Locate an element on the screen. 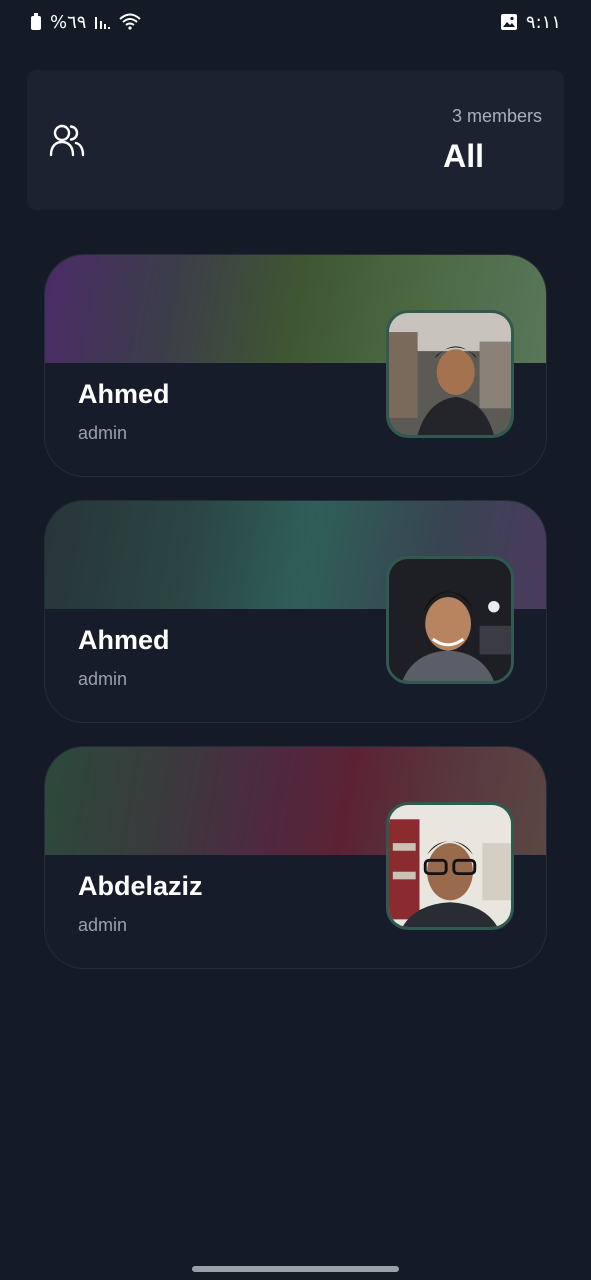  status-left: %٦٩ is located at coordinates (86, 22).